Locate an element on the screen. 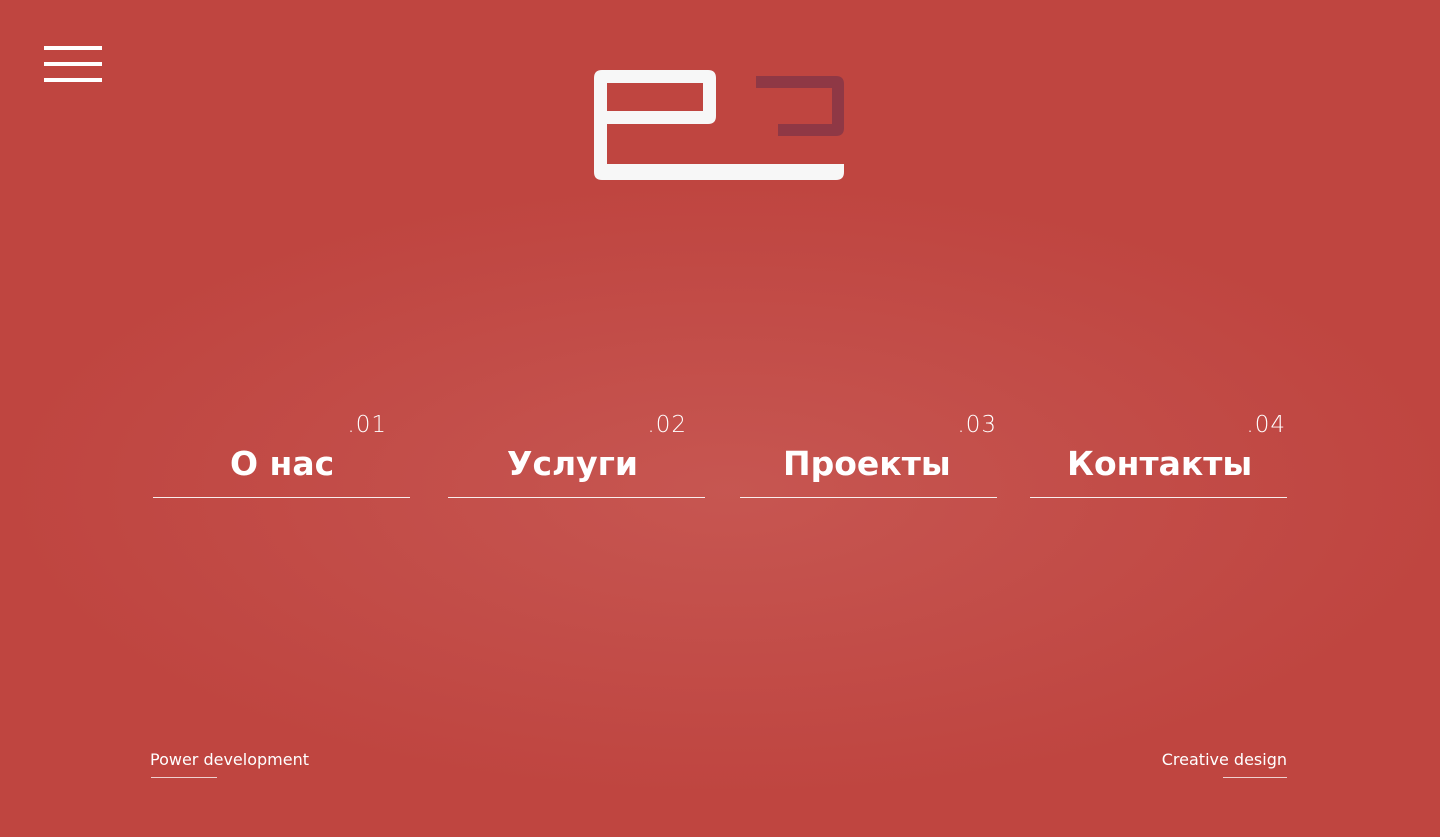 This screenshot has width=1440, height=837. nav-item-number: .04 is located at coordinates (1266, 425).